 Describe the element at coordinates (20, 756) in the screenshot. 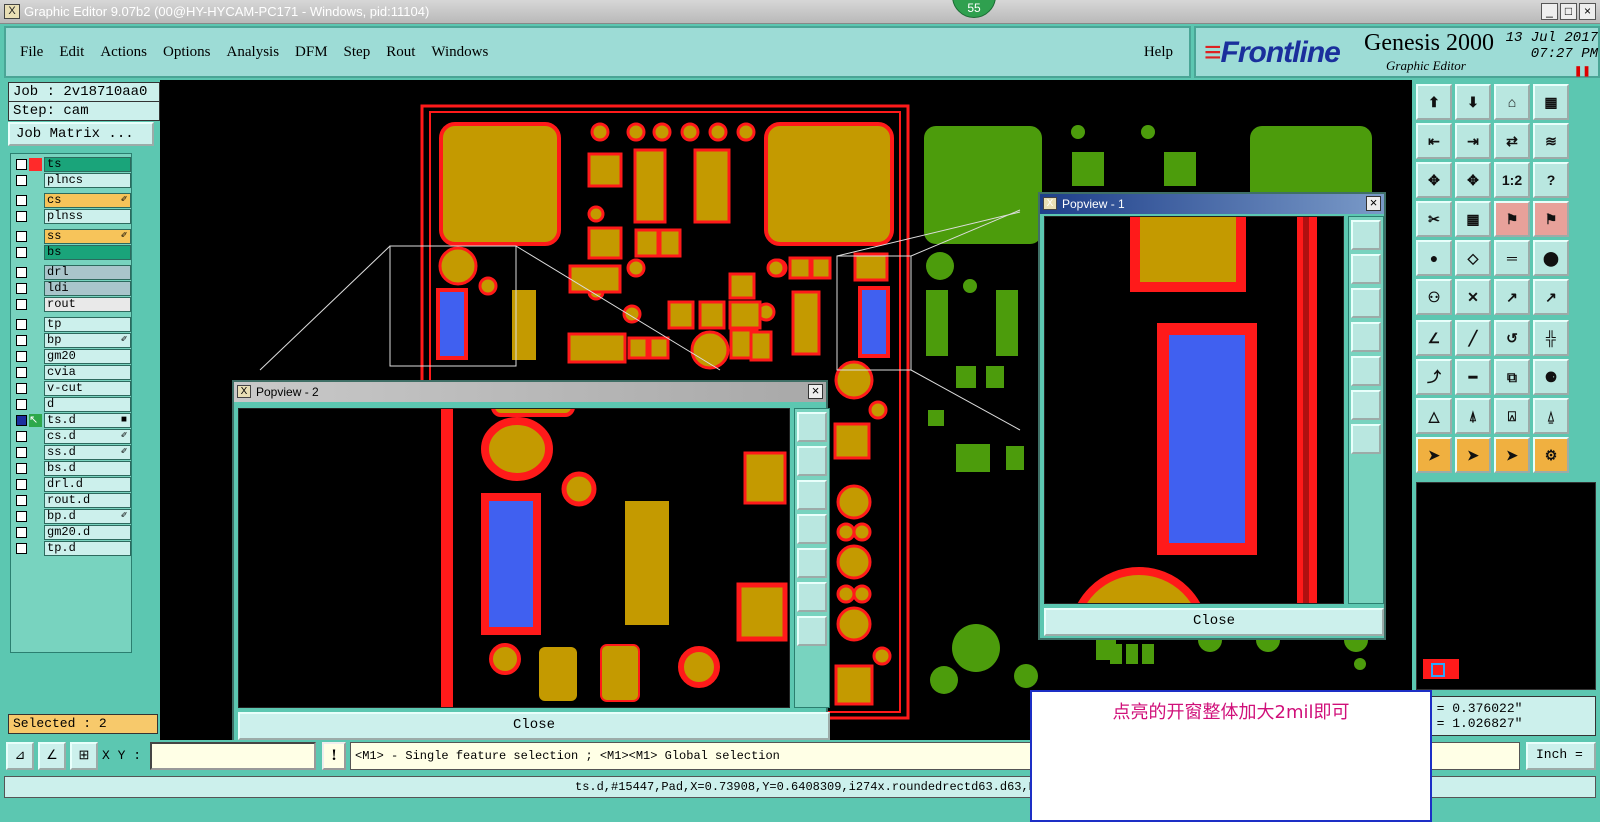

I see `snap-icon: ⊿` at that location.